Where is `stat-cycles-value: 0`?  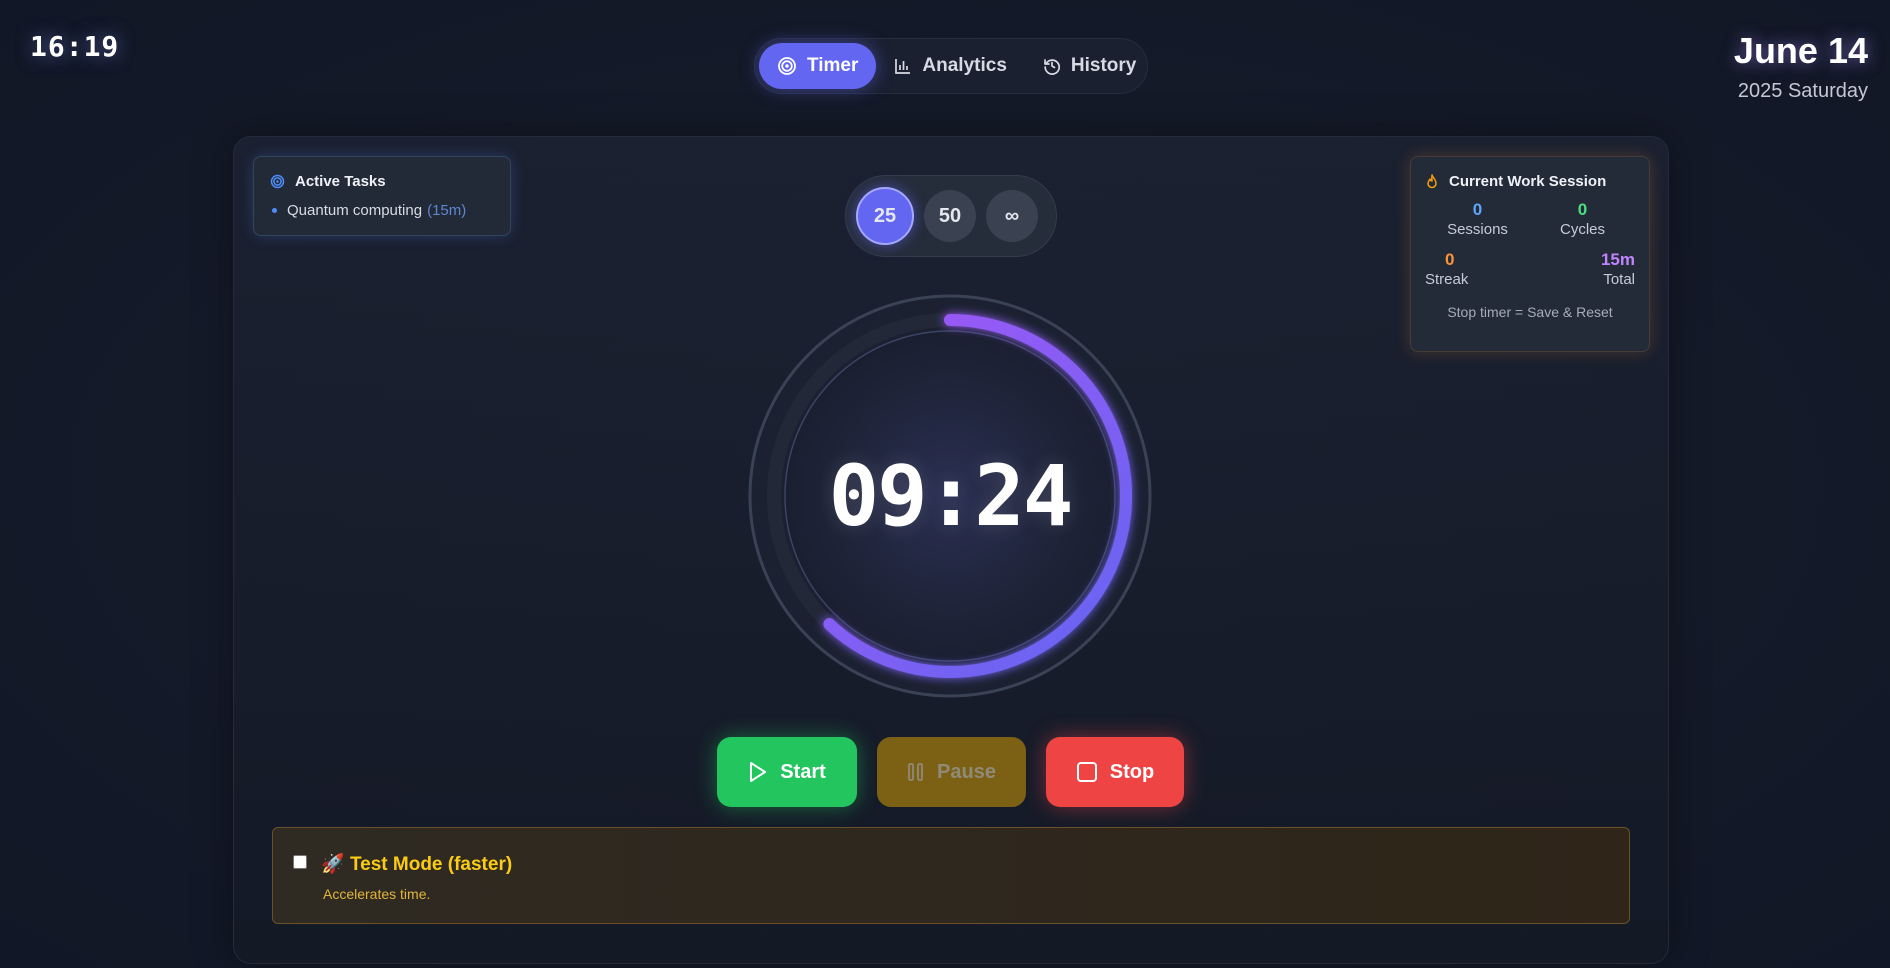 stat-cycles-value: 0 is located at coordinates (1582, 209).